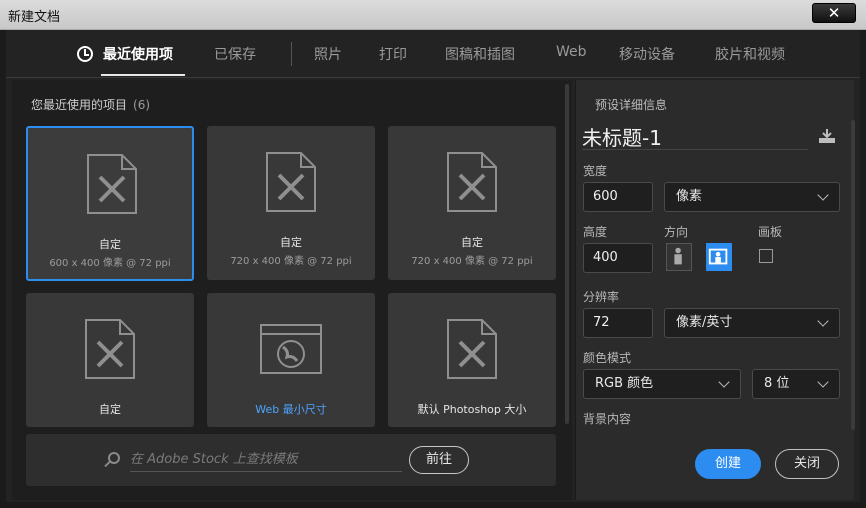 Image resolution: width=866 pixels, height=508 pixels. What do you see at coordinates (834, 13) in the screenshot?
I see `window-close-button: ✕` at bounding box center [834, 13].